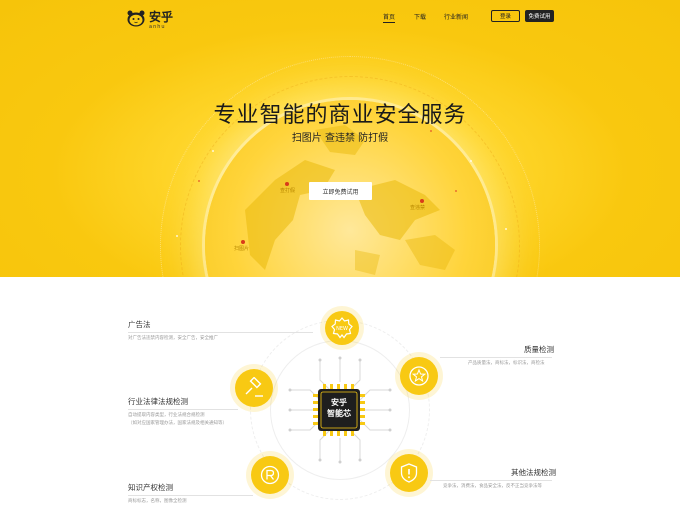  Describe the element at coordinates (505, 16) in the screenshot. I see `login-button: 登录` at that location.